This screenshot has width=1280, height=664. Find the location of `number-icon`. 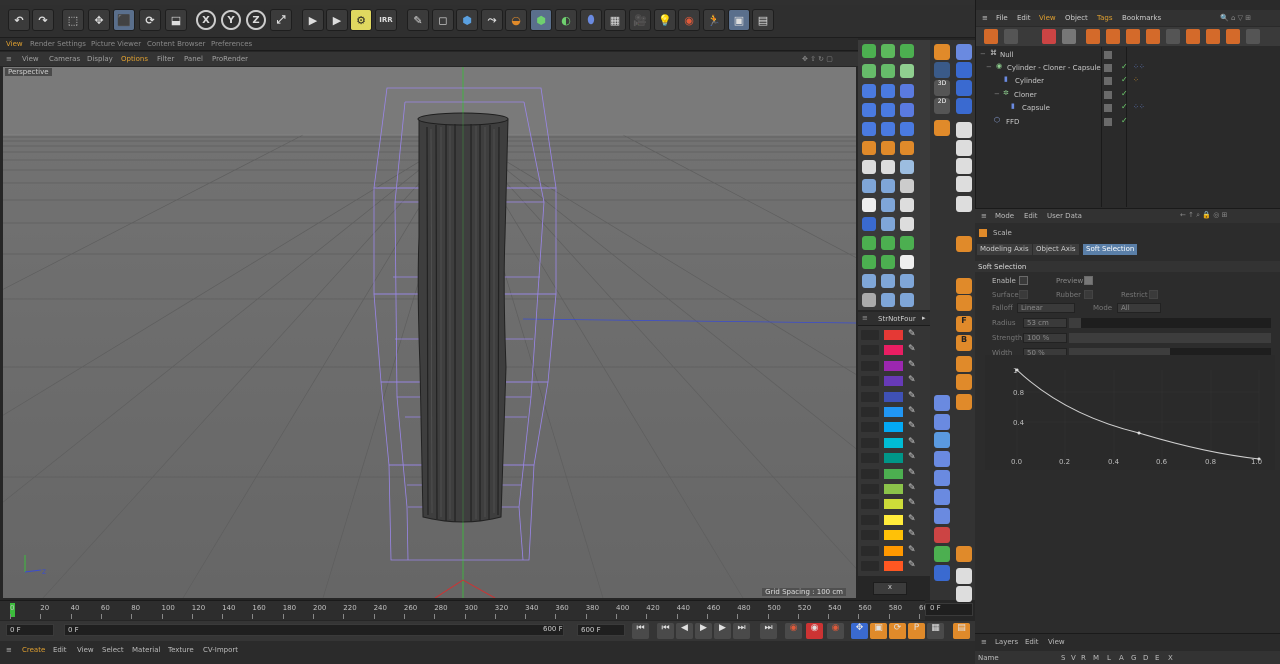

number-icon is located at coordinates (942, 573).